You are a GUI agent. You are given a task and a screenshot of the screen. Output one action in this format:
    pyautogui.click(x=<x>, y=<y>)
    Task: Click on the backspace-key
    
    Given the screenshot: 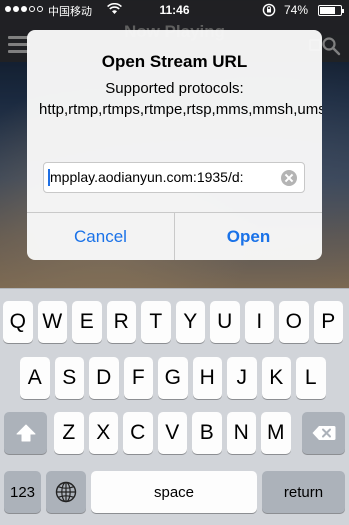 What is the action you would take?
    pyautogui.click(x=323, y=433)
    